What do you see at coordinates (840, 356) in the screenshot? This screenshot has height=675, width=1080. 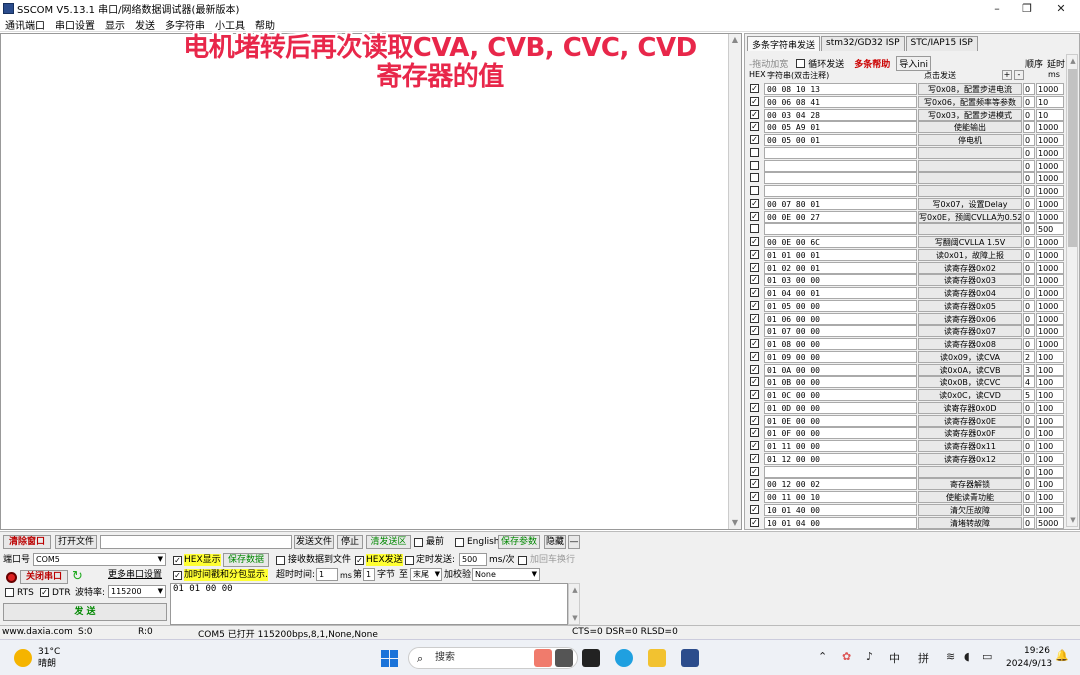 I see `row-hex-input: 01 09 00 00` at bounding box center [840, 356].